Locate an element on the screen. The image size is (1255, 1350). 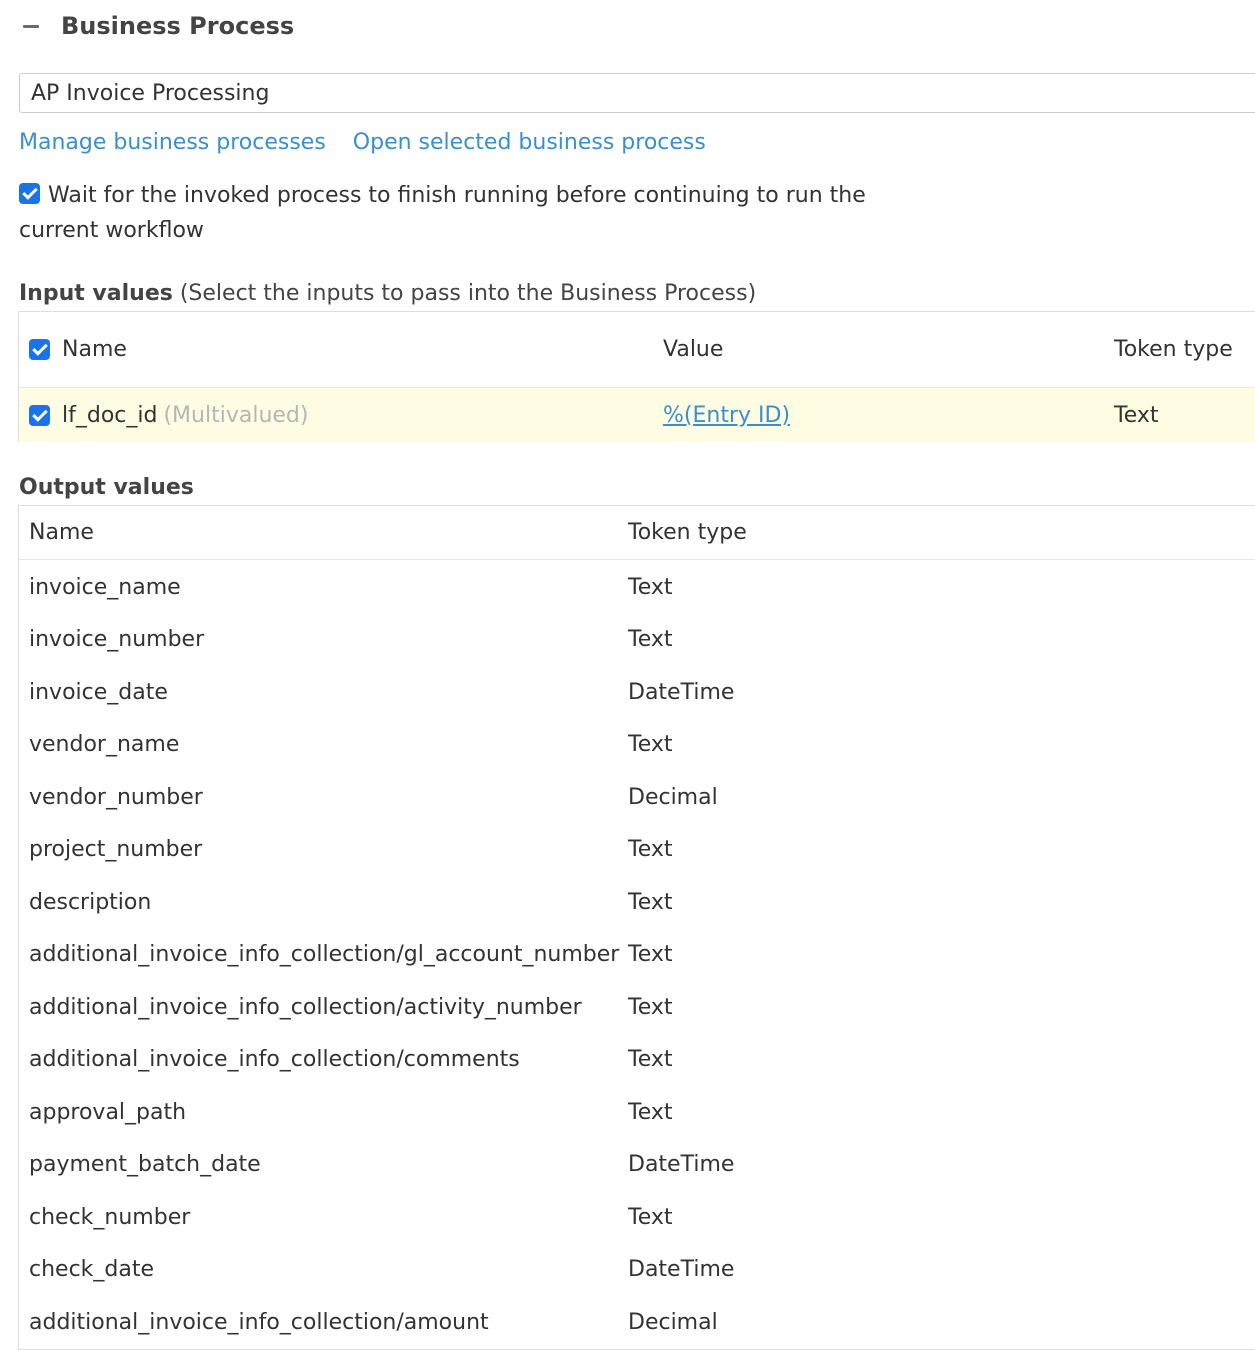
open-selected-business-process-link: Open selected business process is located at coordinates (529, 142).